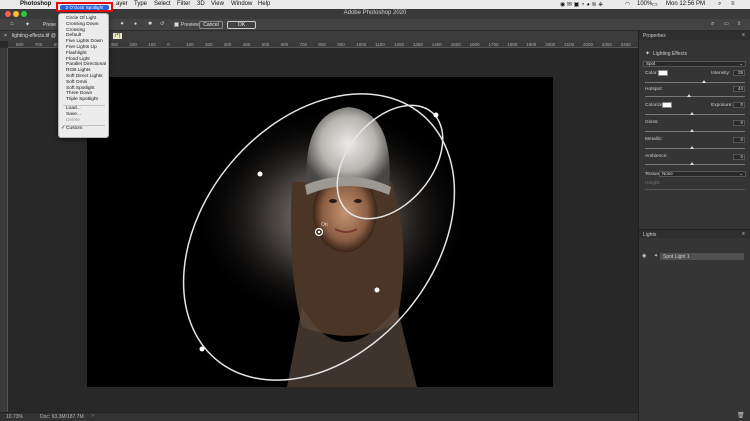 Image resolution: width=750 pixels, height=421 pixels. What do you see at coordinates (217, 4) in the screenshot?
I see `menu-view: View` at bounding box center [217, 4].